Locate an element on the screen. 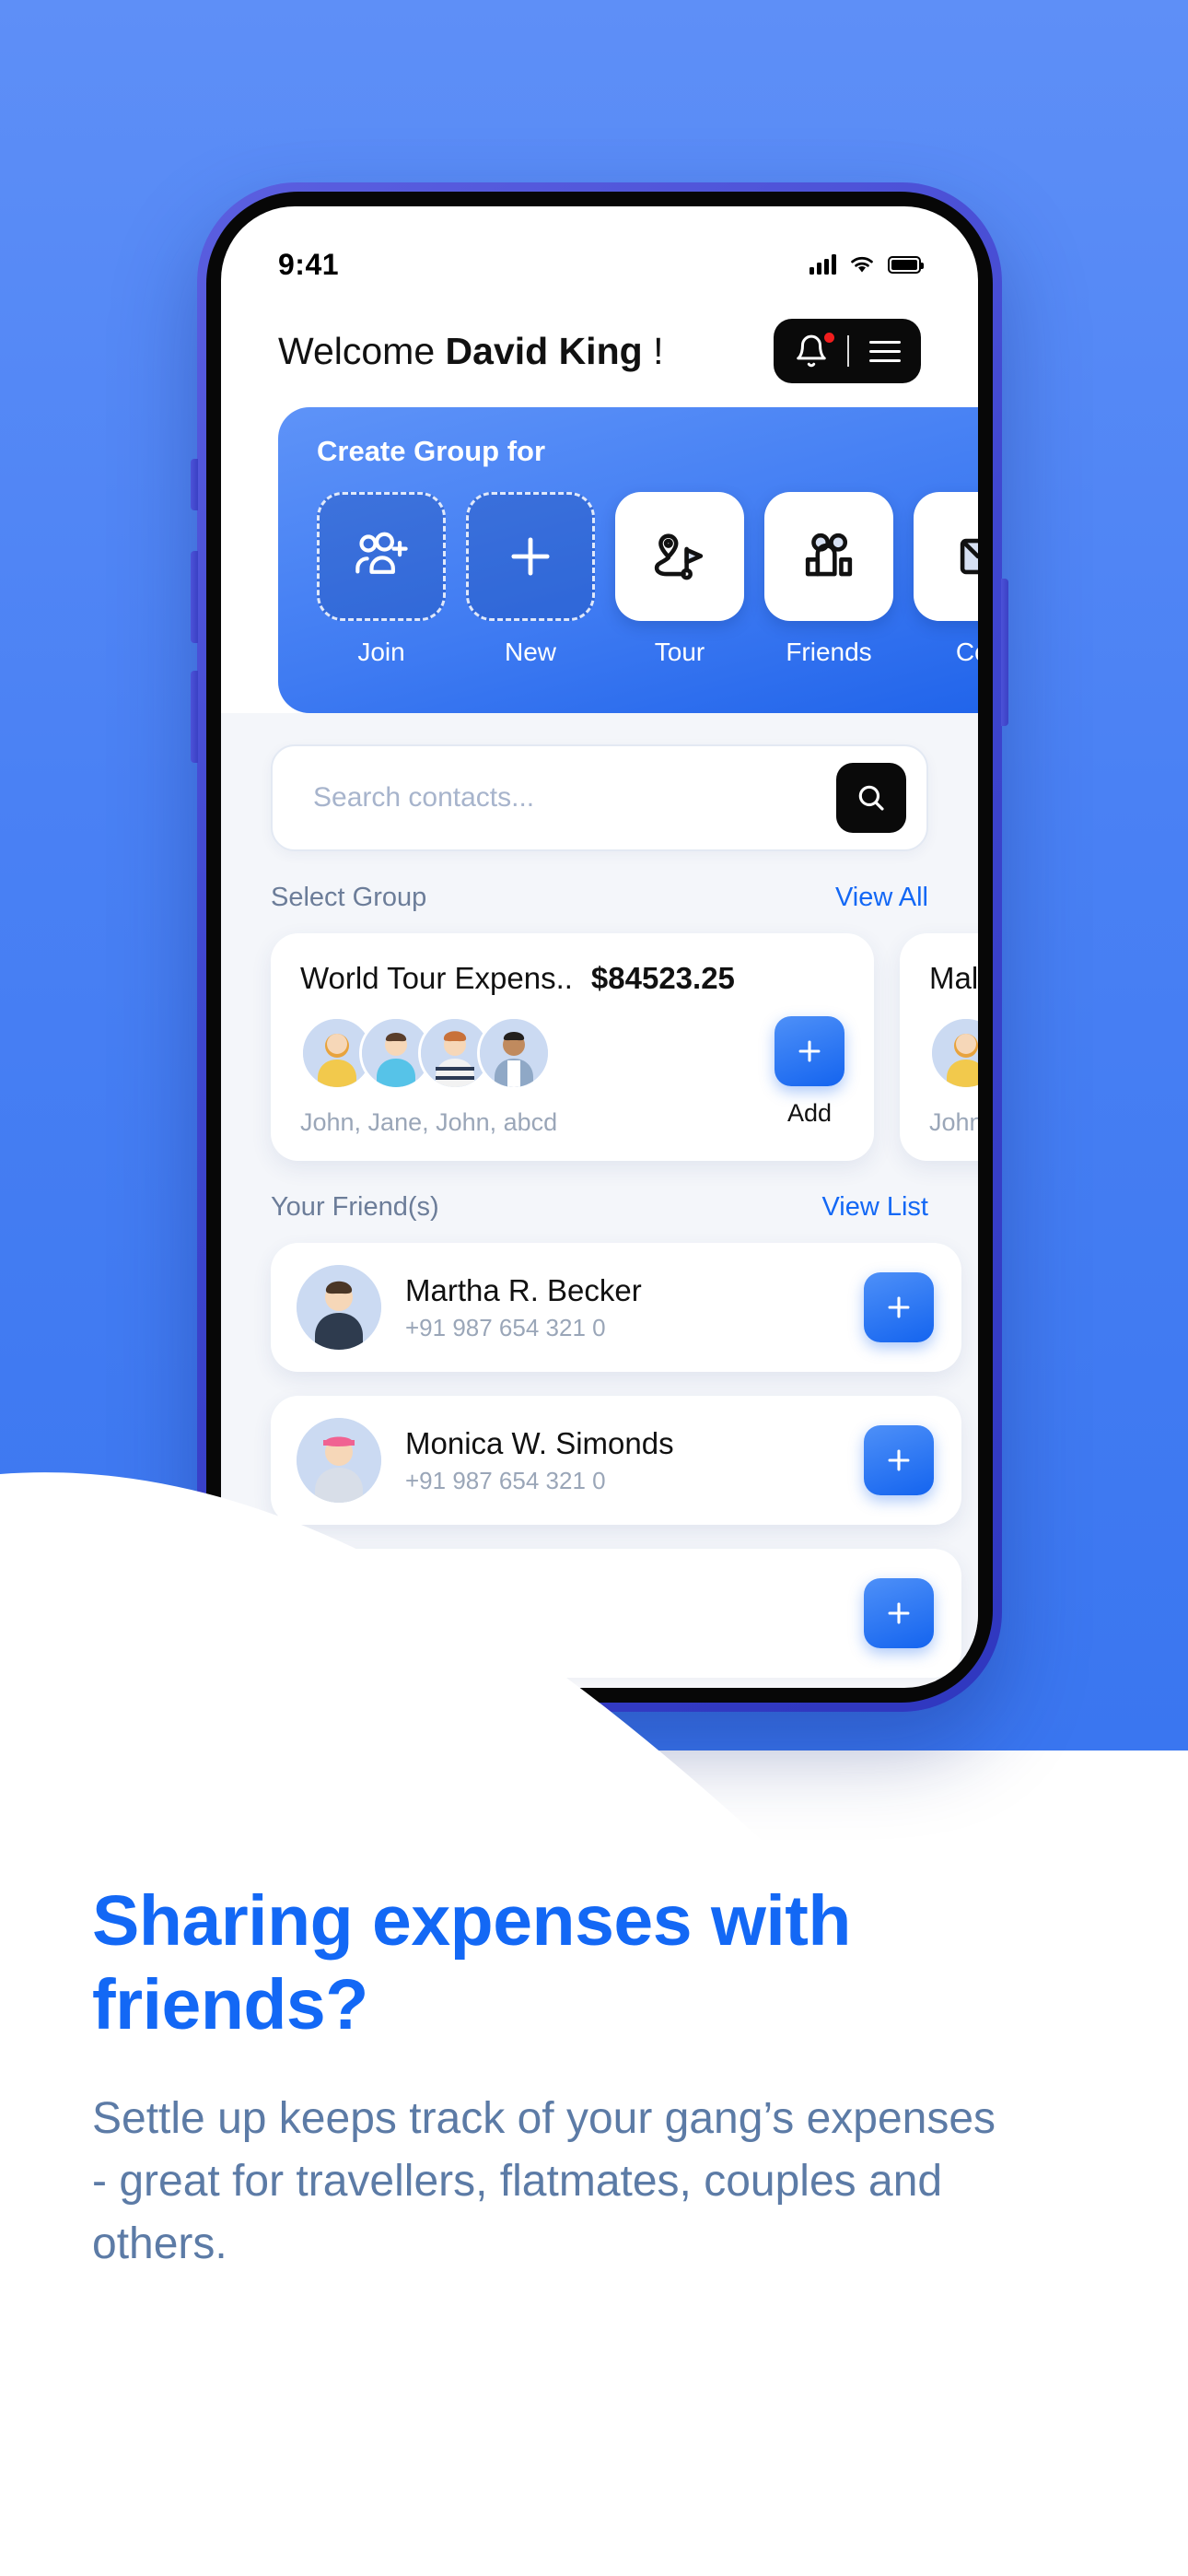  phone-power-button is located at coordinates (1004, 652).